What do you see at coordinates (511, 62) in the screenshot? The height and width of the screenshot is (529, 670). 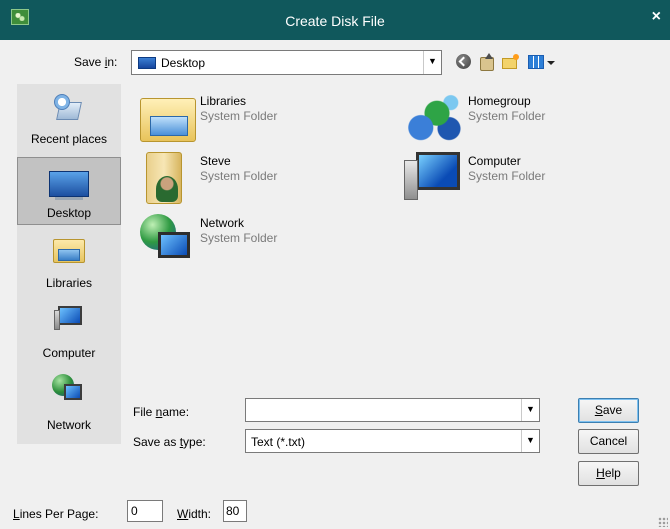 I see `new-folder-icon` at bounding box center [511, 62].